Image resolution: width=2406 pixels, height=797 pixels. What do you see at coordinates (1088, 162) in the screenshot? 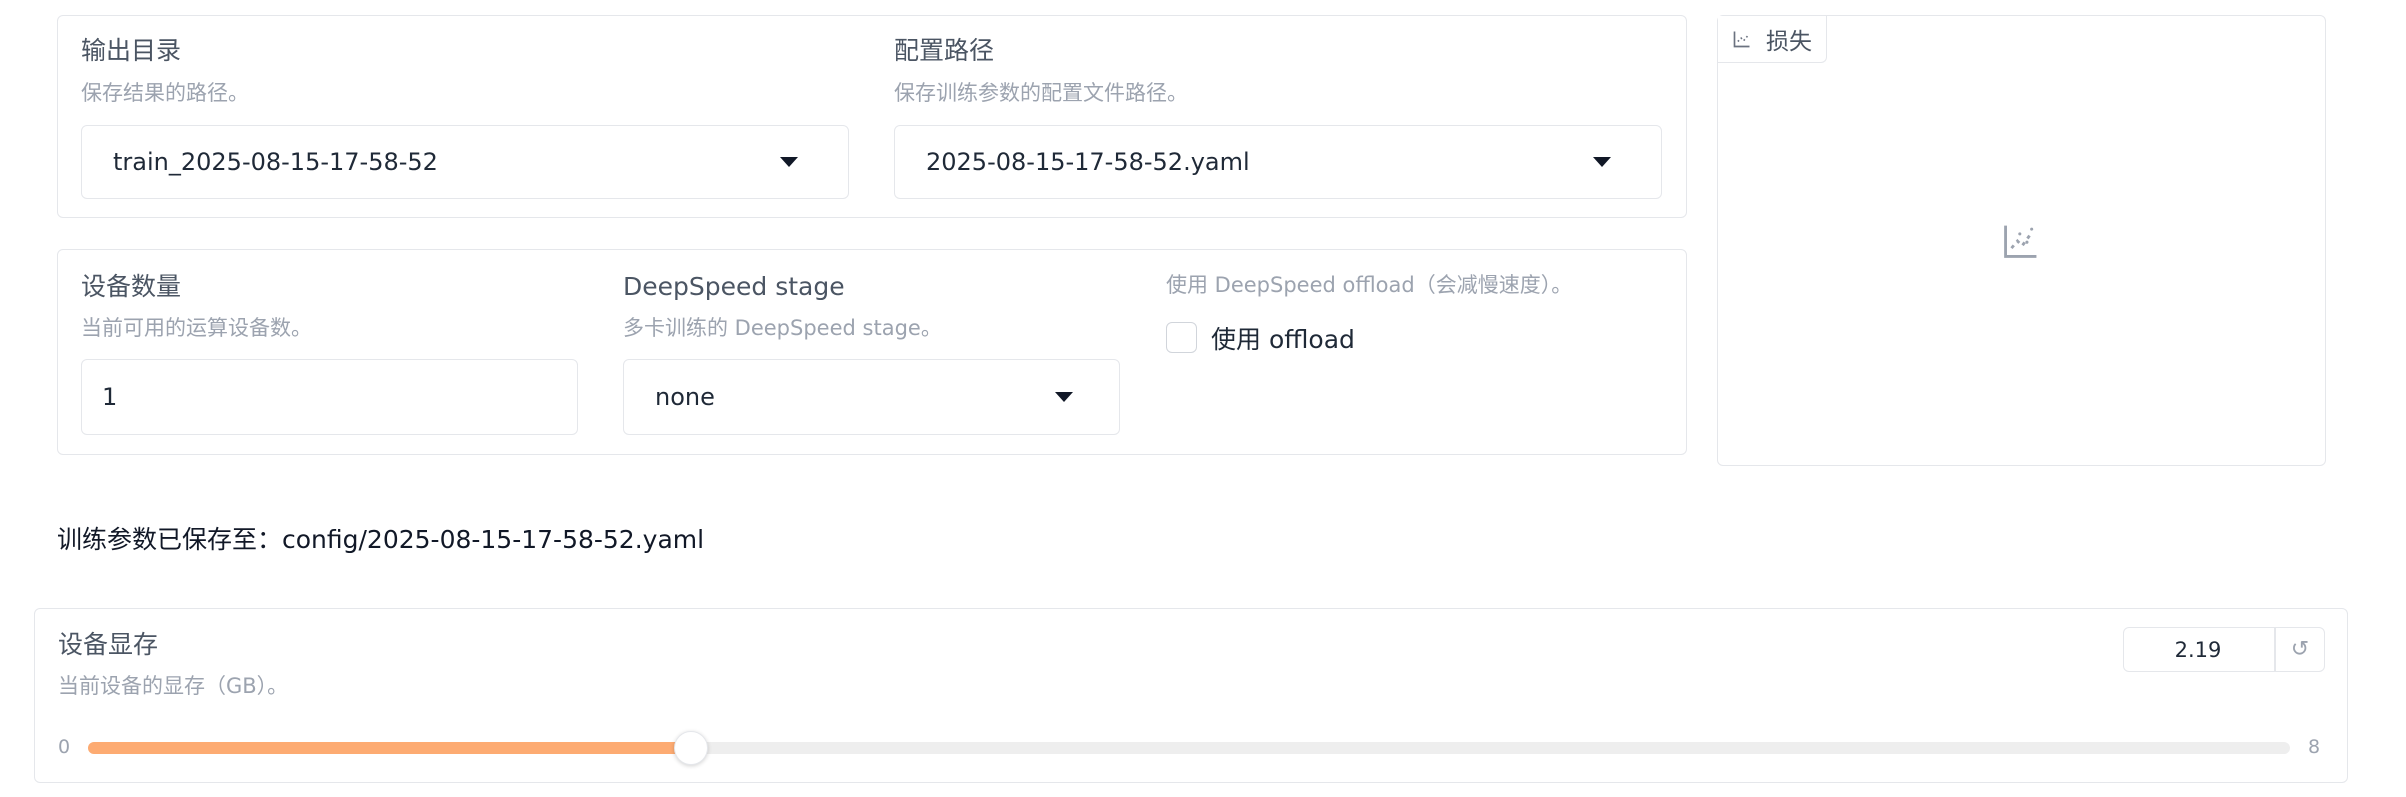
I see `config-path-value: 2025-08-15-17-58-52.yaml` at bounding box center [1088, 162].